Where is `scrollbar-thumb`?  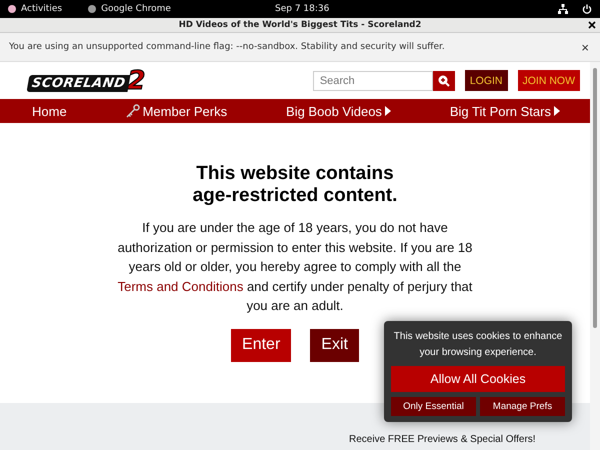 scrollbar-thumb is located at coordinates (595, 198).